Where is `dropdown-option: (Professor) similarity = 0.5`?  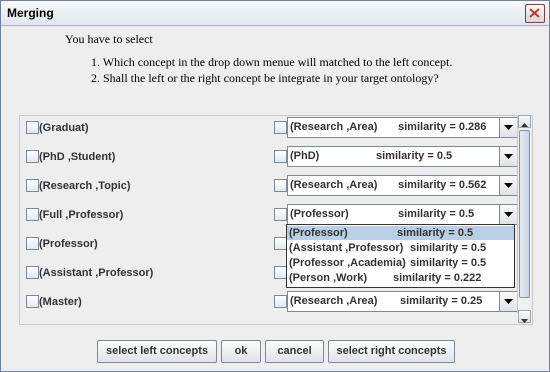 dropdown-option: (Professor) similarity = 0.5 is located at coordinates (400, 233).